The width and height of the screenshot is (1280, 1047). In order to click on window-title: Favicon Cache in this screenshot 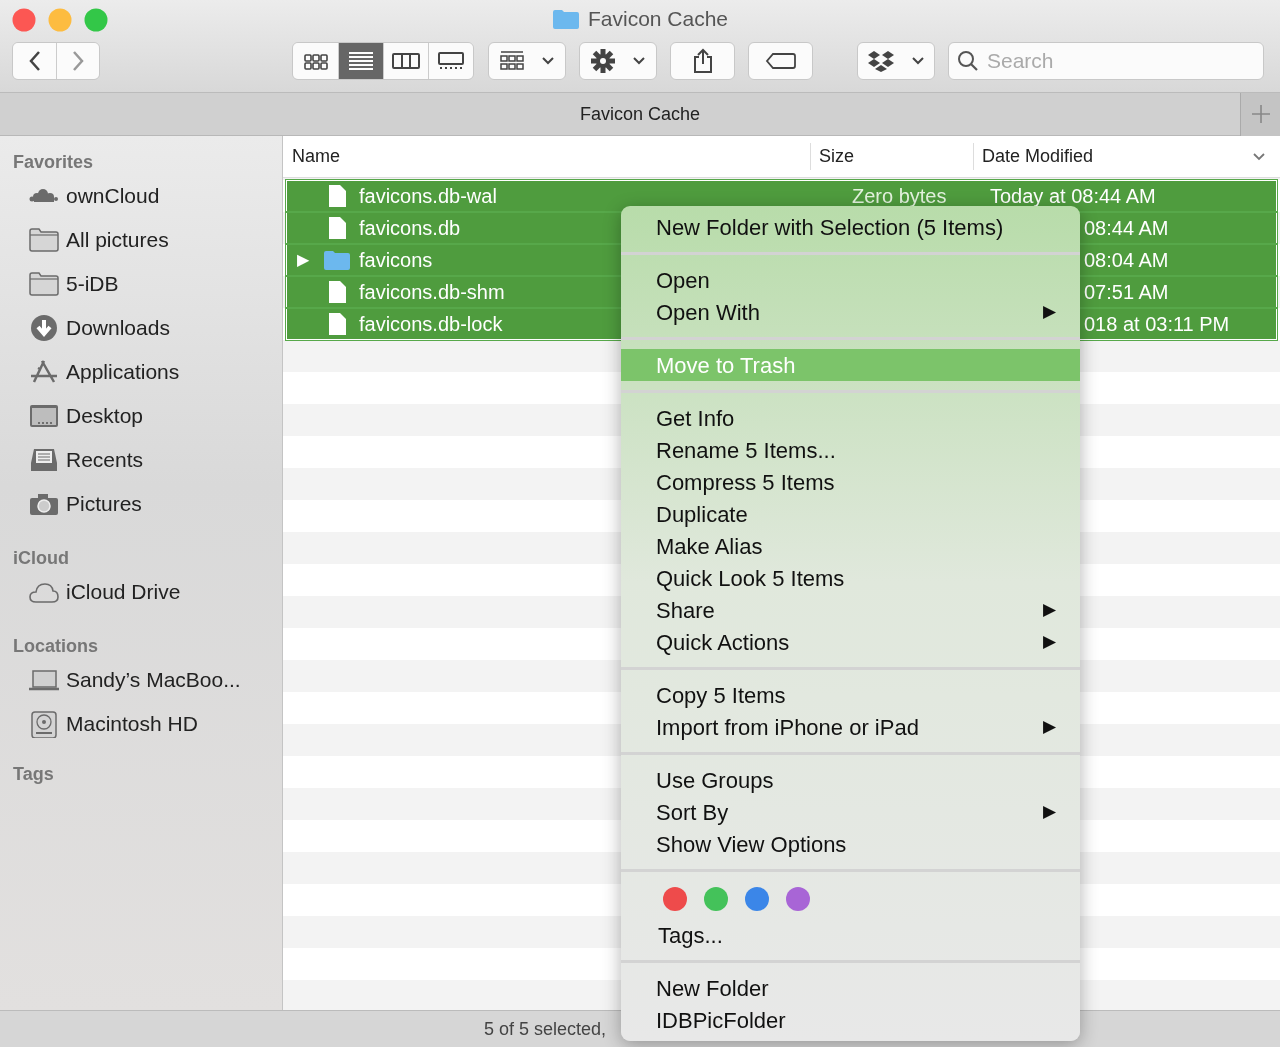, I will do `click(658, 19)`.